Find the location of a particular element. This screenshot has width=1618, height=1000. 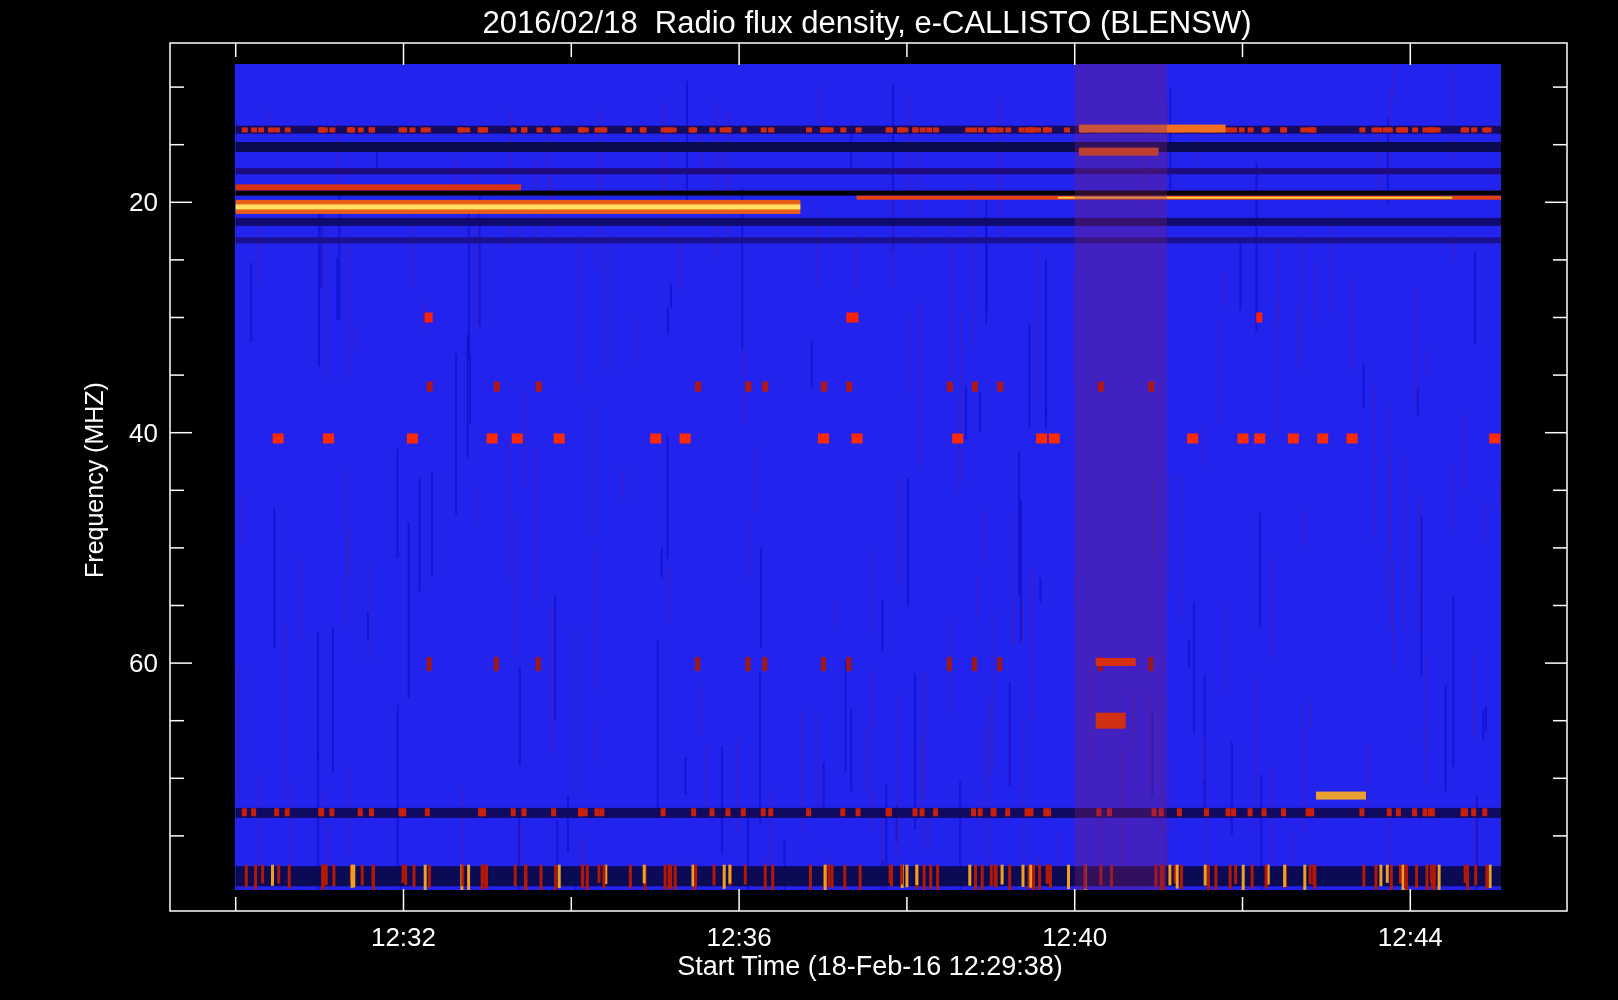

tick-label: 12:40 is located at coordinates (1075, 937).